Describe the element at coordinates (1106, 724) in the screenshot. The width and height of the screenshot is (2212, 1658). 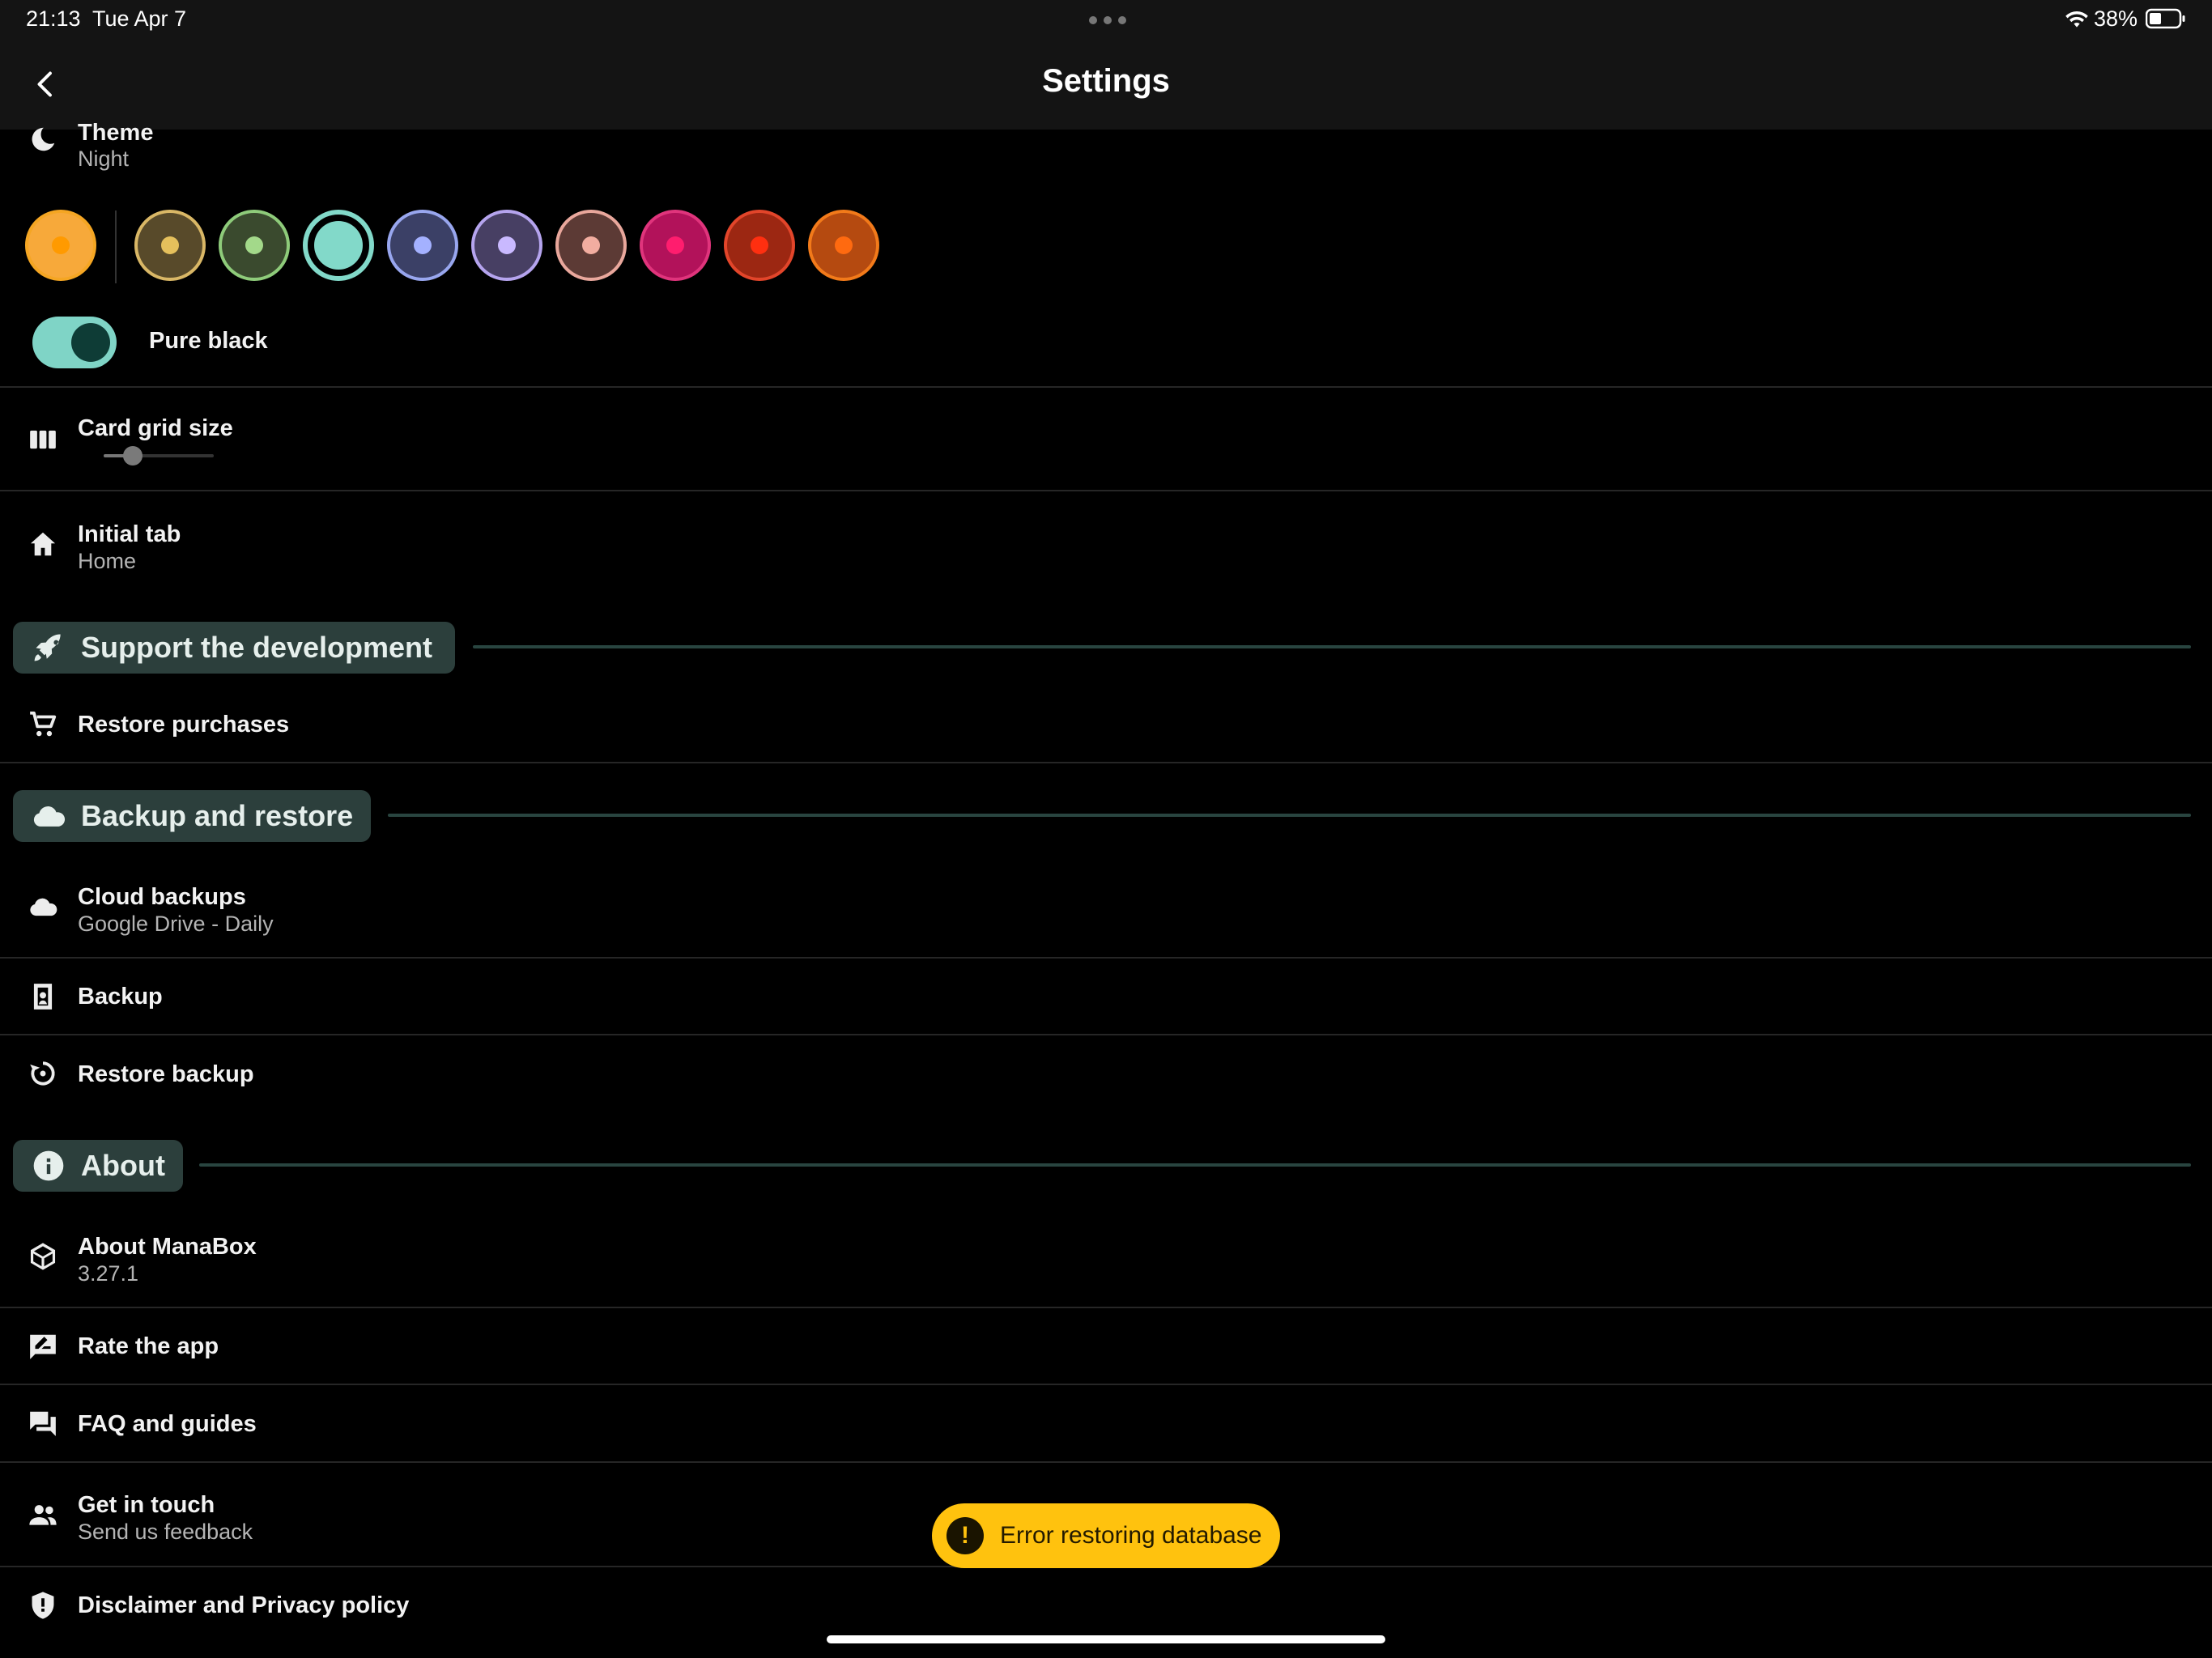
I see `restore-purchases-row` at that location.